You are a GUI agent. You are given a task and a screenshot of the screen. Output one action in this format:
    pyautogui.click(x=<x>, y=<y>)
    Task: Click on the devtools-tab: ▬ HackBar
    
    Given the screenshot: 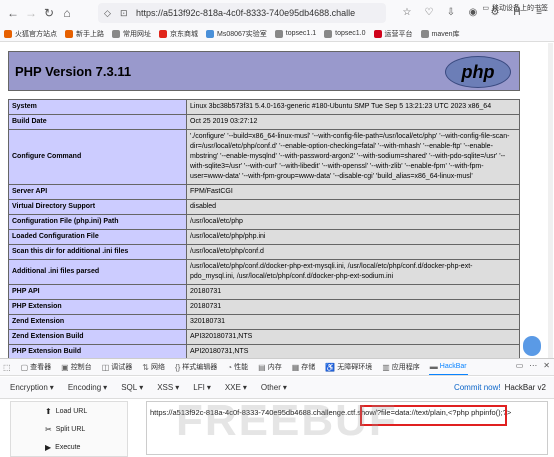 What is the action you would take?
    pyautogui.click(x=448, y=367)
    